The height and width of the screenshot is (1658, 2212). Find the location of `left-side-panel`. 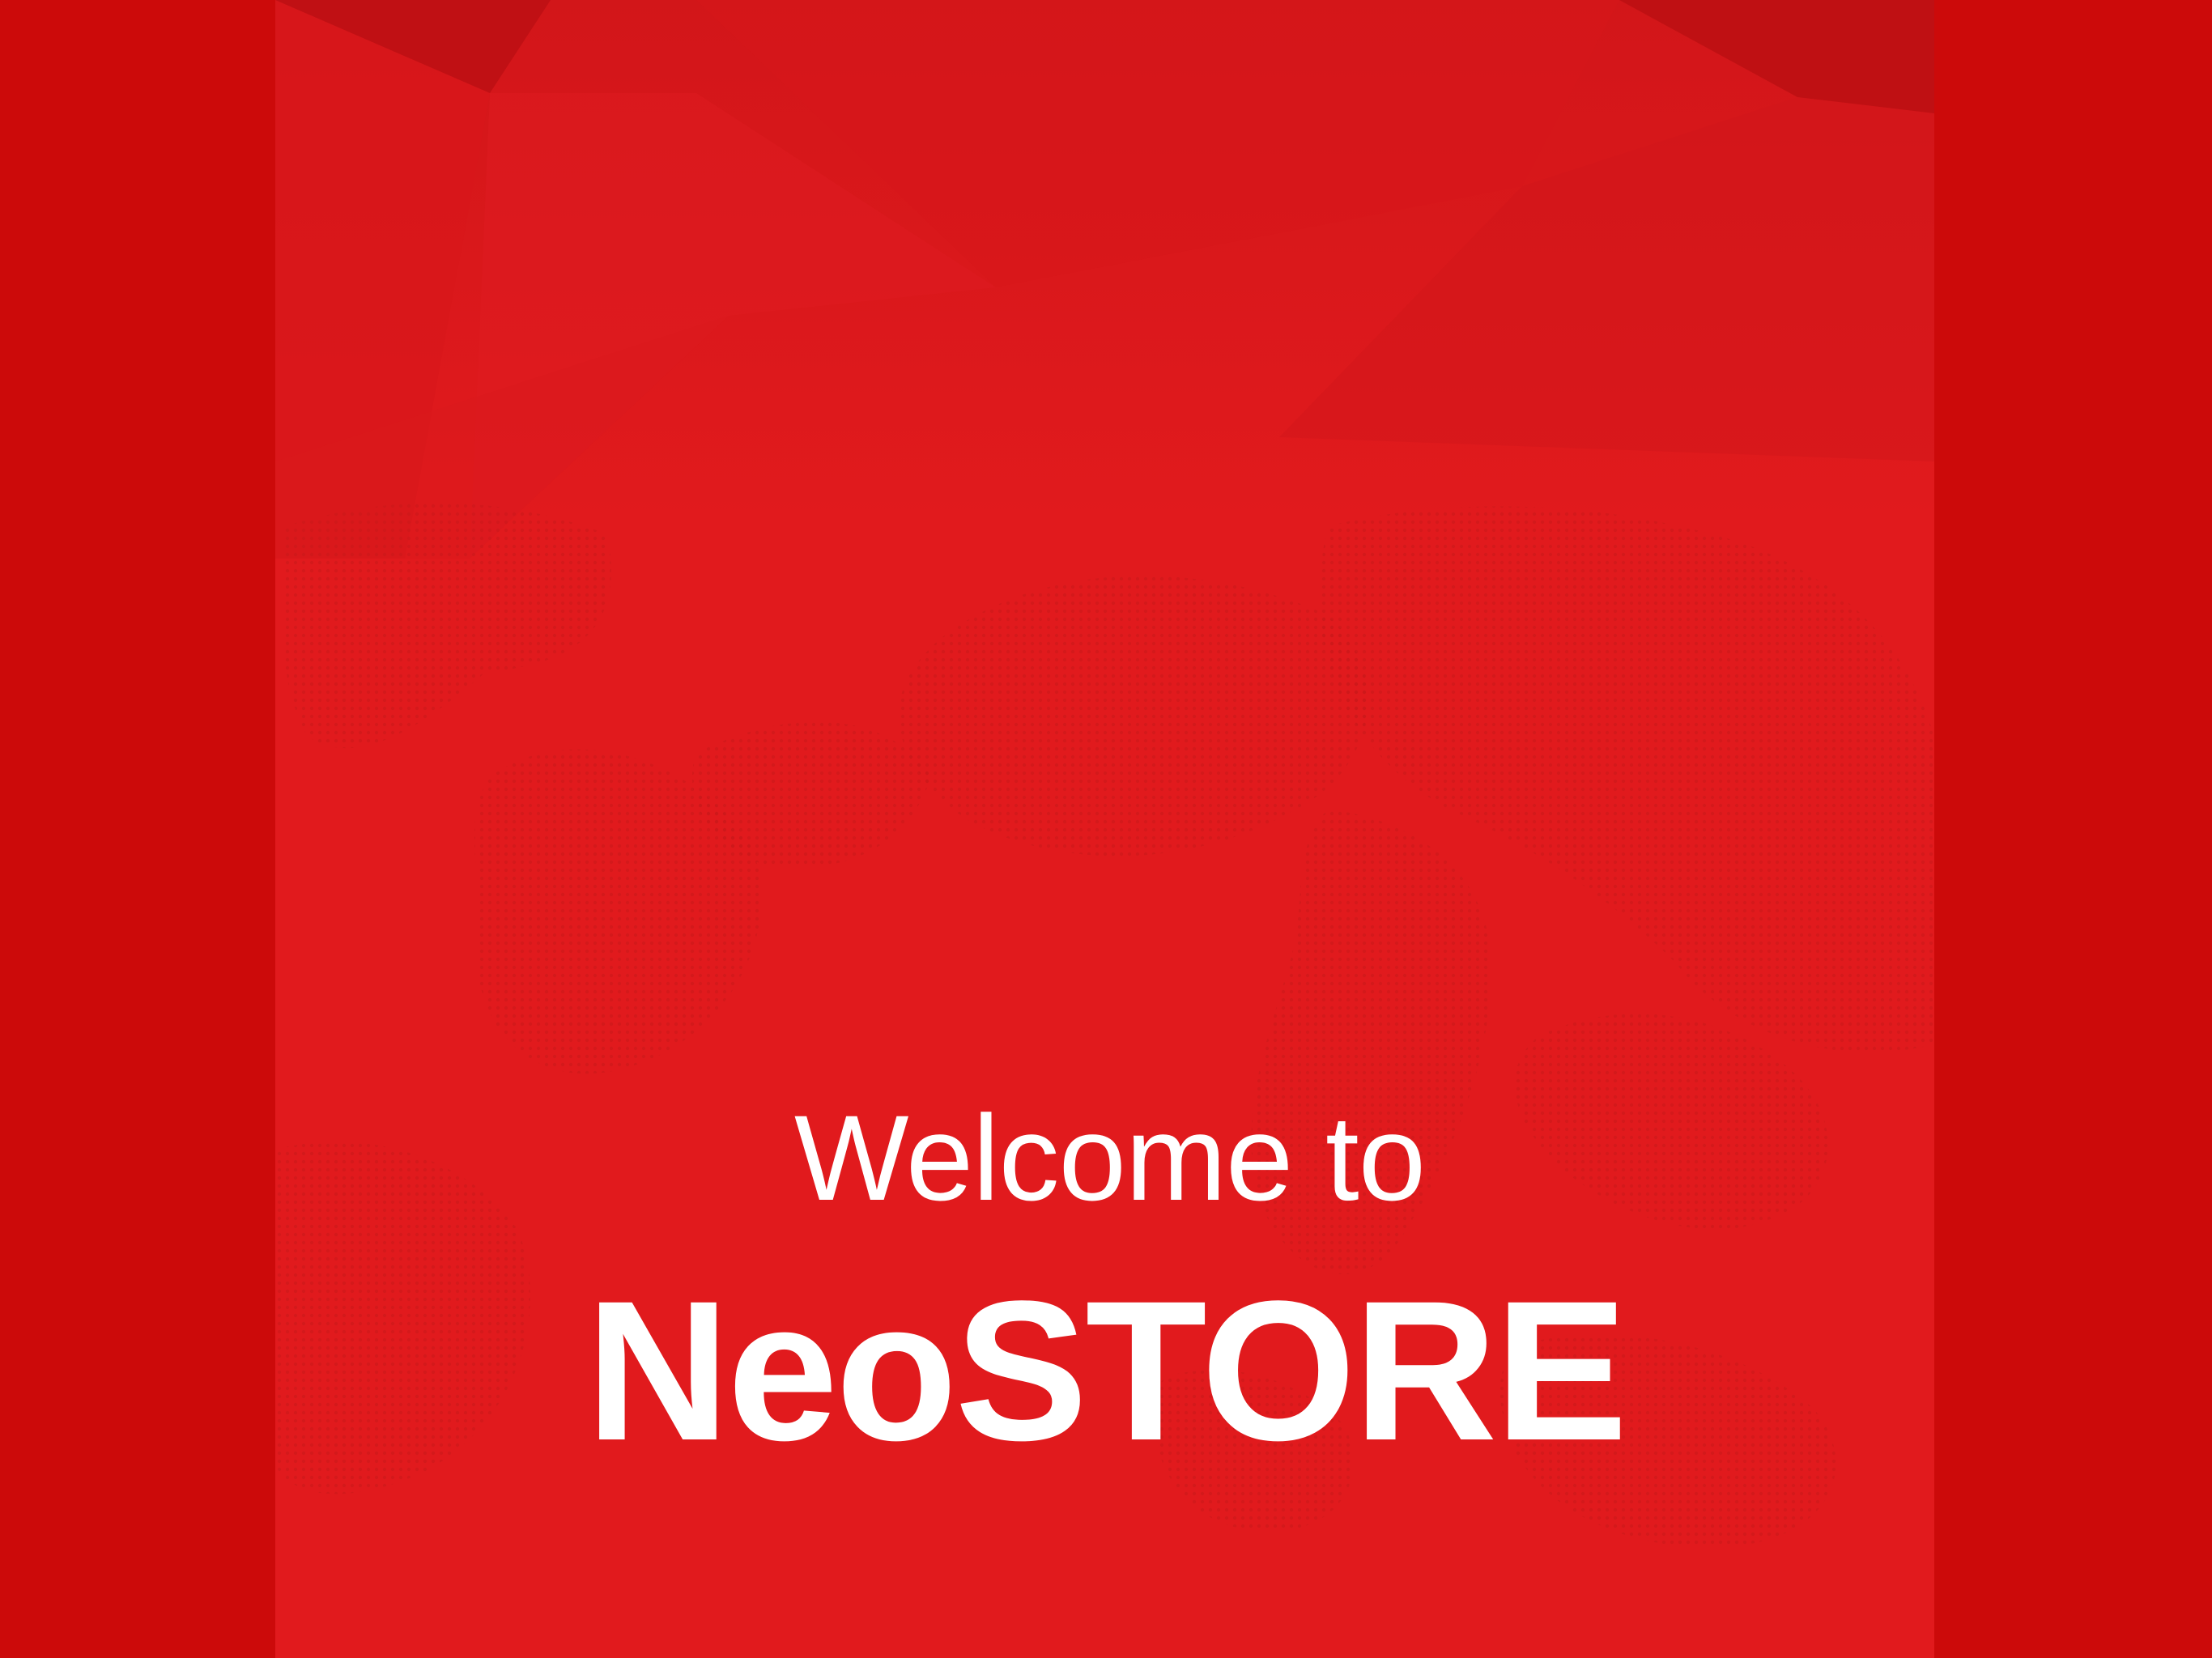

left-side-panel is located at coordinates (138, 829).